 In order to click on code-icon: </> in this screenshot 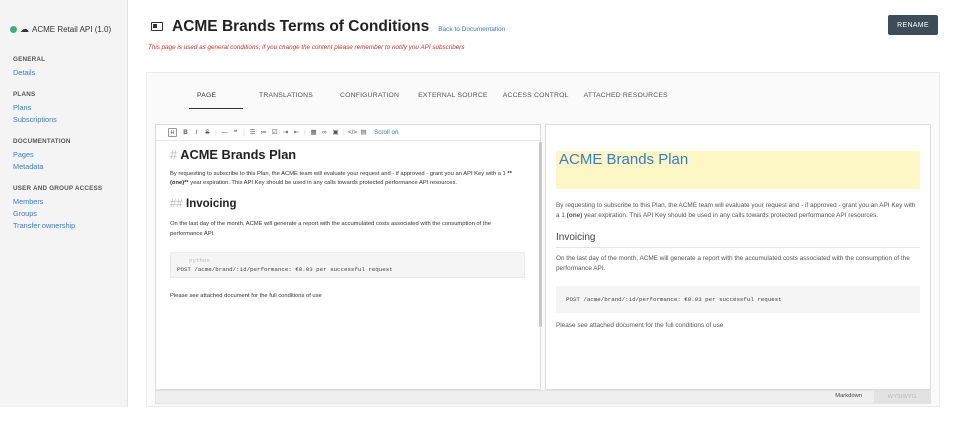, I will do `click(352, 132)`.